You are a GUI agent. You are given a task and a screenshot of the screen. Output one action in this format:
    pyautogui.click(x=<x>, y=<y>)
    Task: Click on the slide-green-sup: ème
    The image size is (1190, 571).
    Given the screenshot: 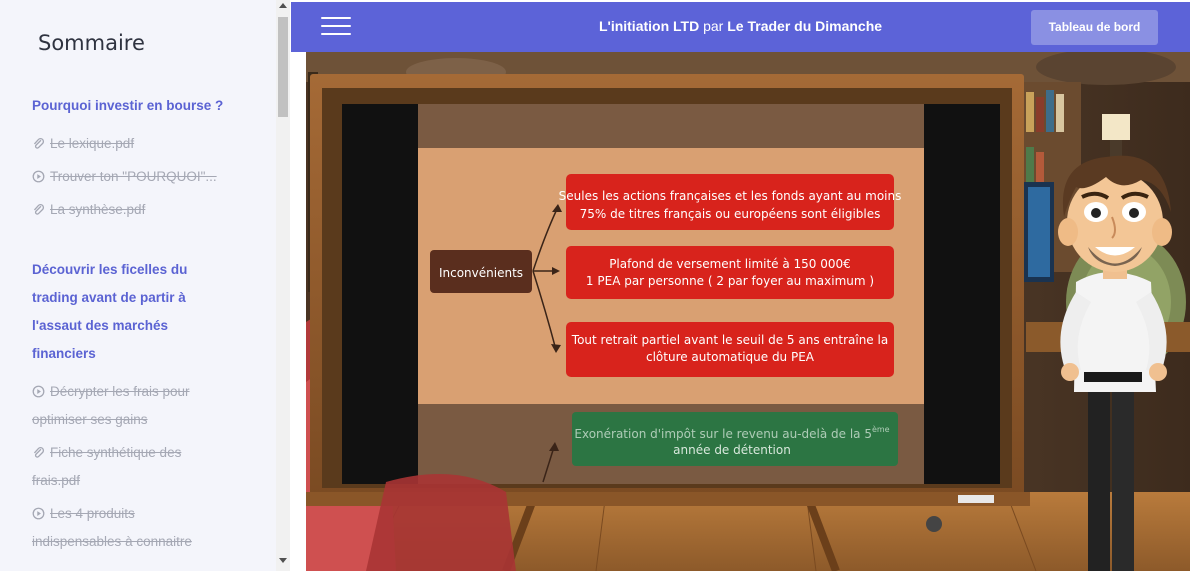 What is the action you would take?
    pyautogui.click(x=881, y=429)
    